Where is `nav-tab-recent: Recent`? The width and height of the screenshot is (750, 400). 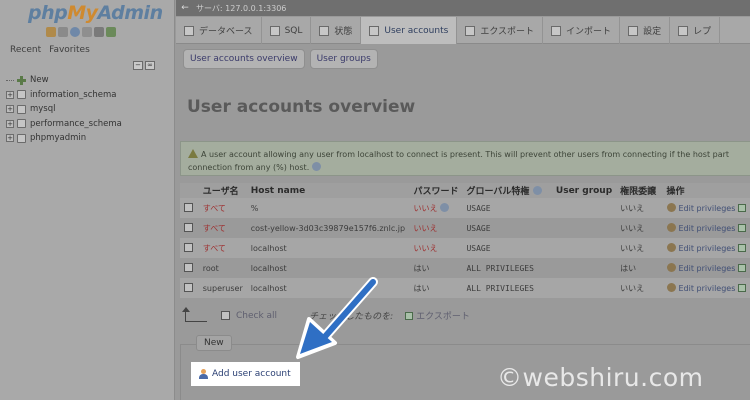
nav-tab-recent: Recent is located at coordinates (25, 50).